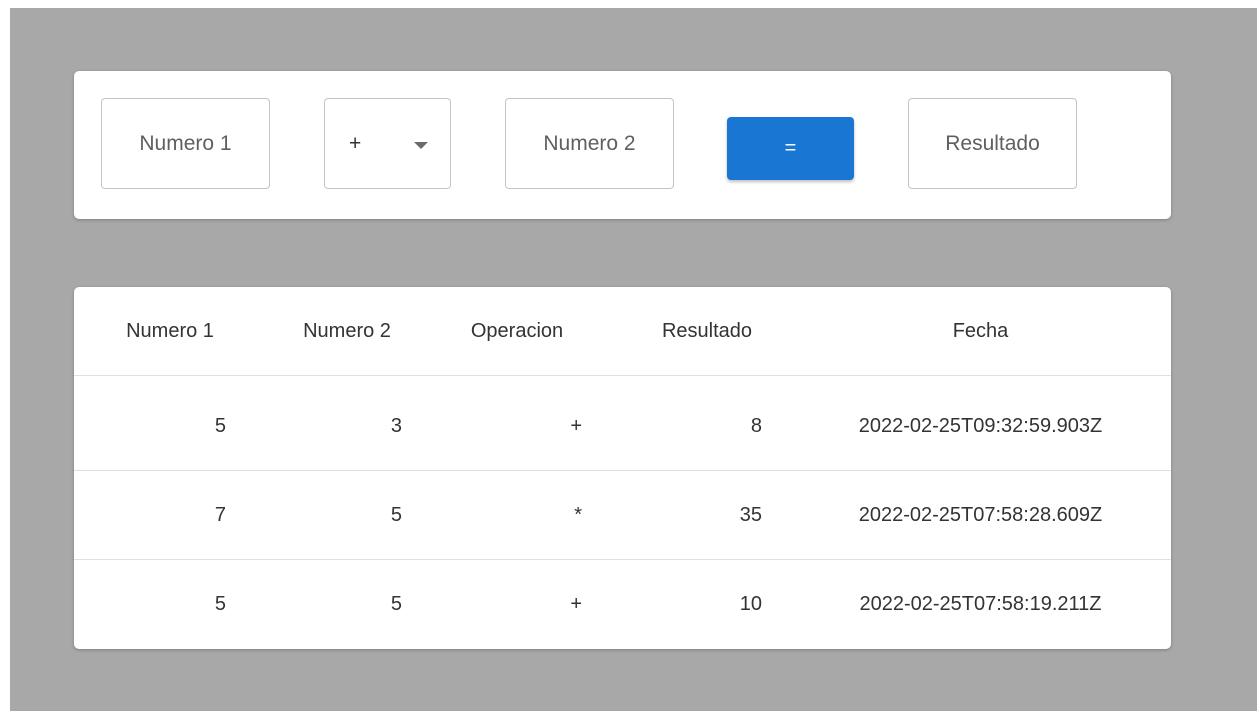 The height and width of the screenshot is (711, 1257). I want to click on column-header-operacion: Operacion, so click(517, 331).